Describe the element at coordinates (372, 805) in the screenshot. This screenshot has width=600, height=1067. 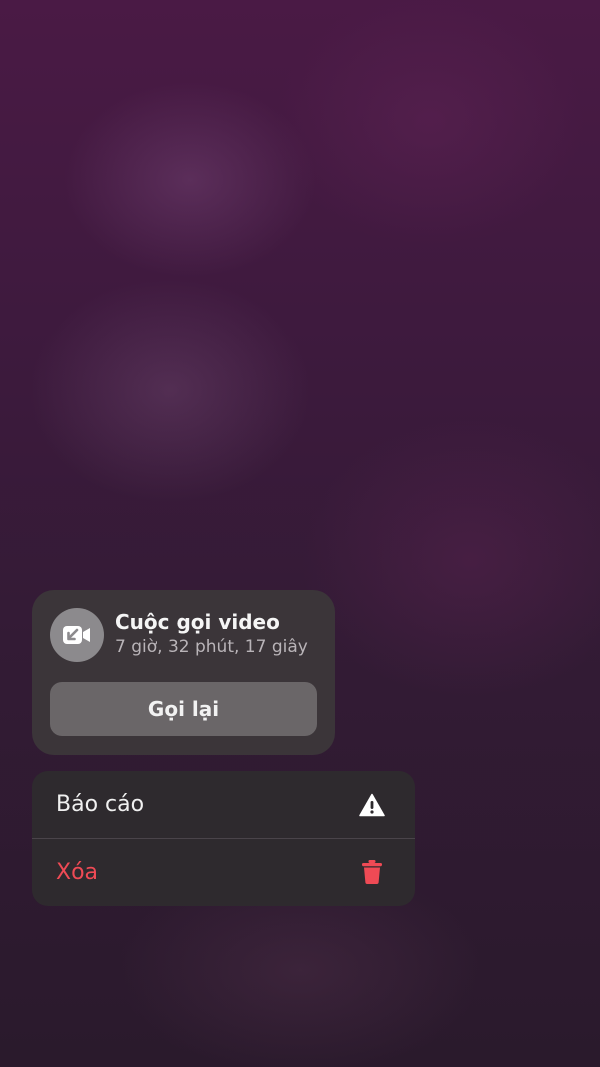
I see `warning-icon` at that location.